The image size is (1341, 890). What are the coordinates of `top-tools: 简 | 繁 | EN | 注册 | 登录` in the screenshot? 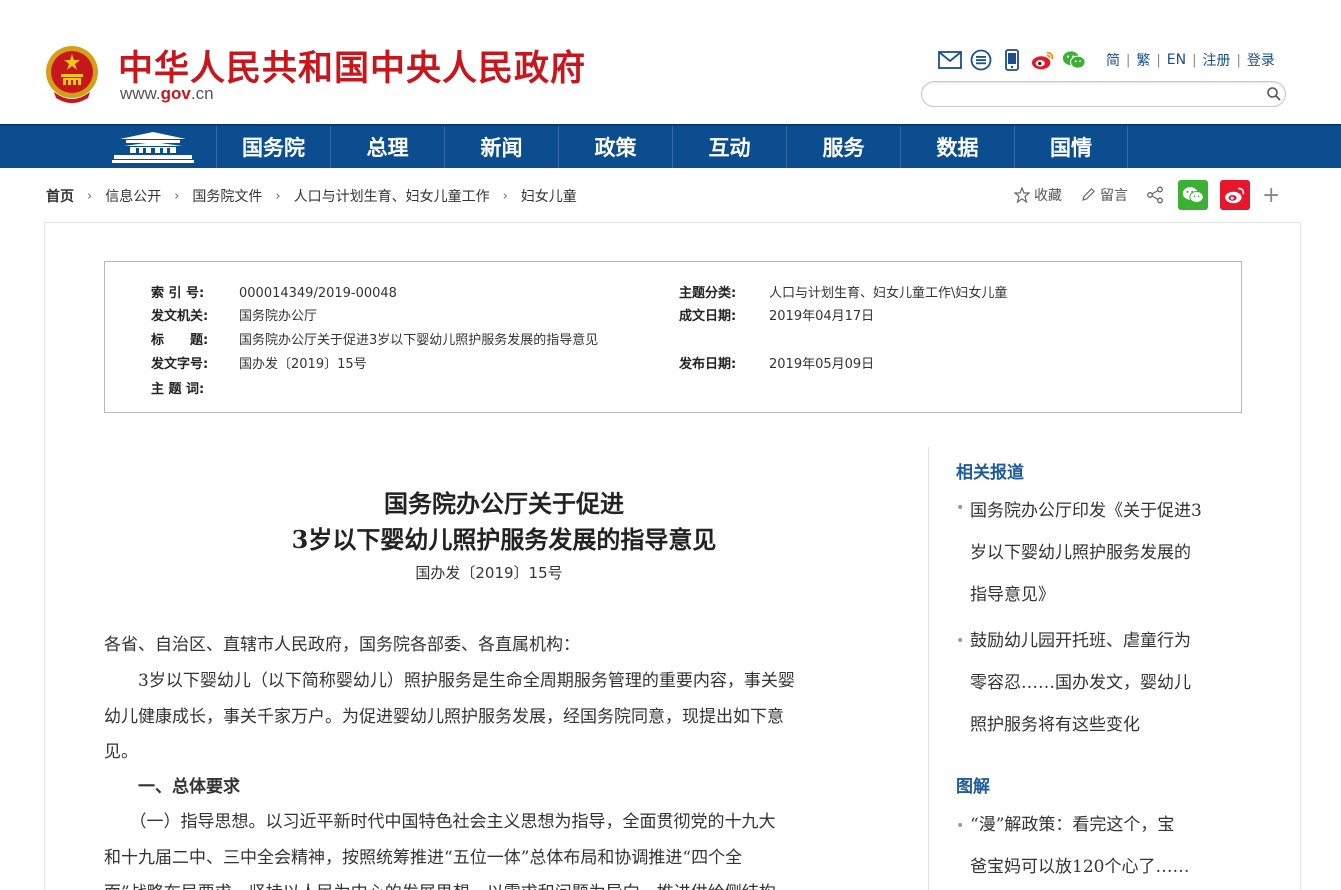 It's located at (1109, 60).